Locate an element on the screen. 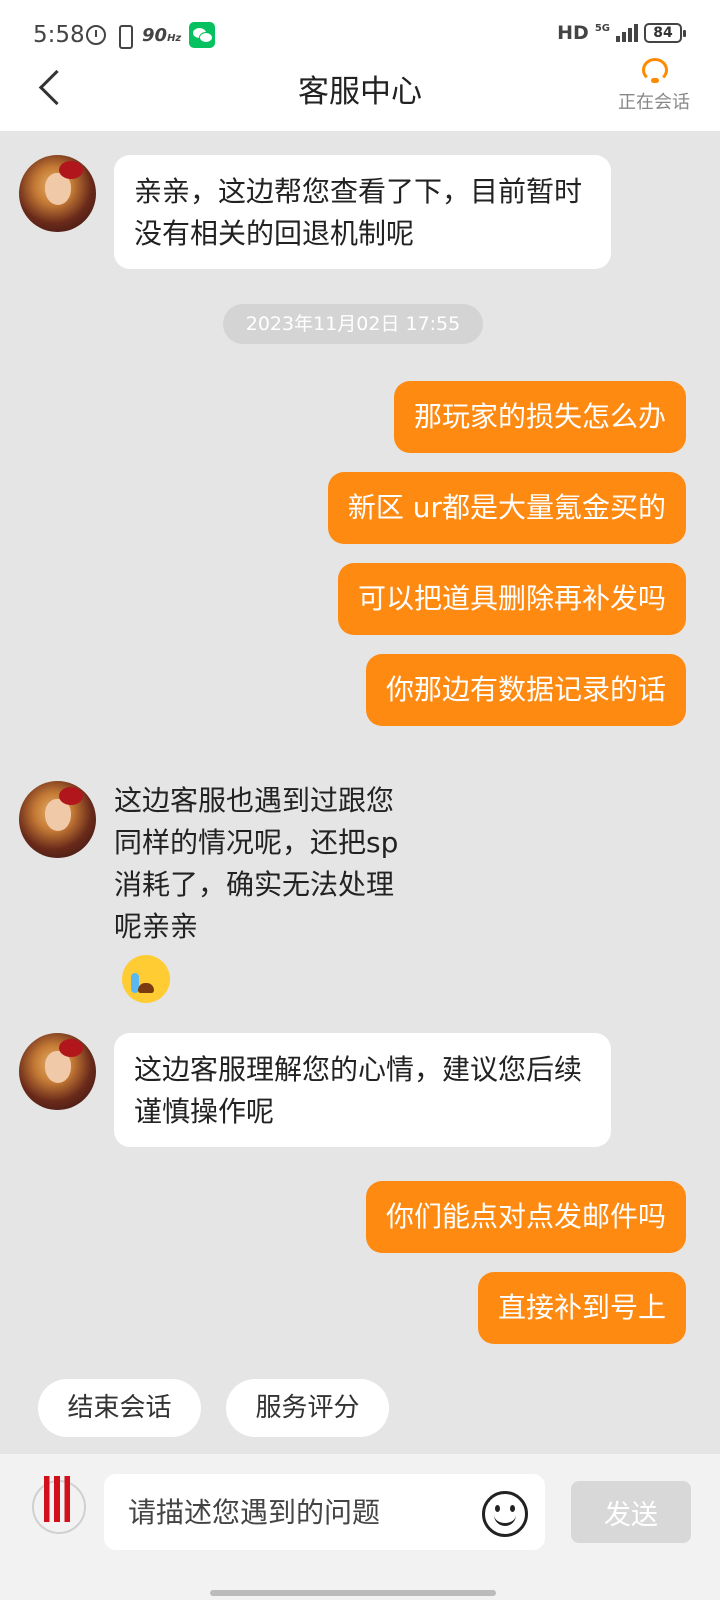 This screenshot has height=1600, width=720. headset-icon is located at coordinates (654, 71).